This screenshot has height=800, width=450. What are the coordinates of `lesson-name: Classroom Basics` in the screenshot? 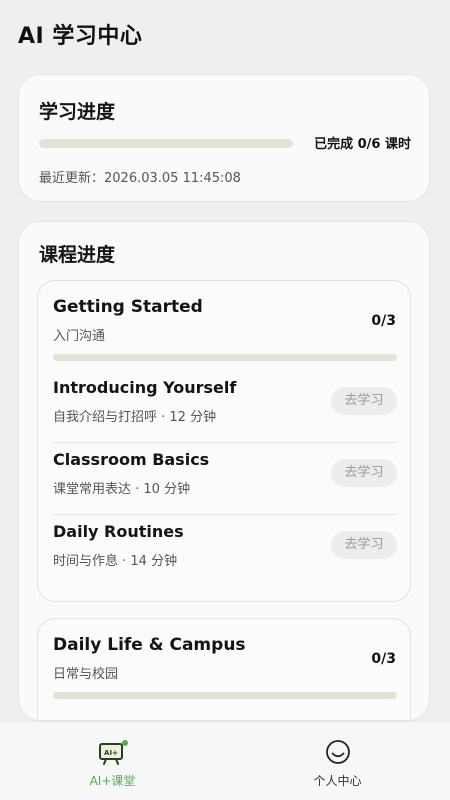 It's located at (131, 459).